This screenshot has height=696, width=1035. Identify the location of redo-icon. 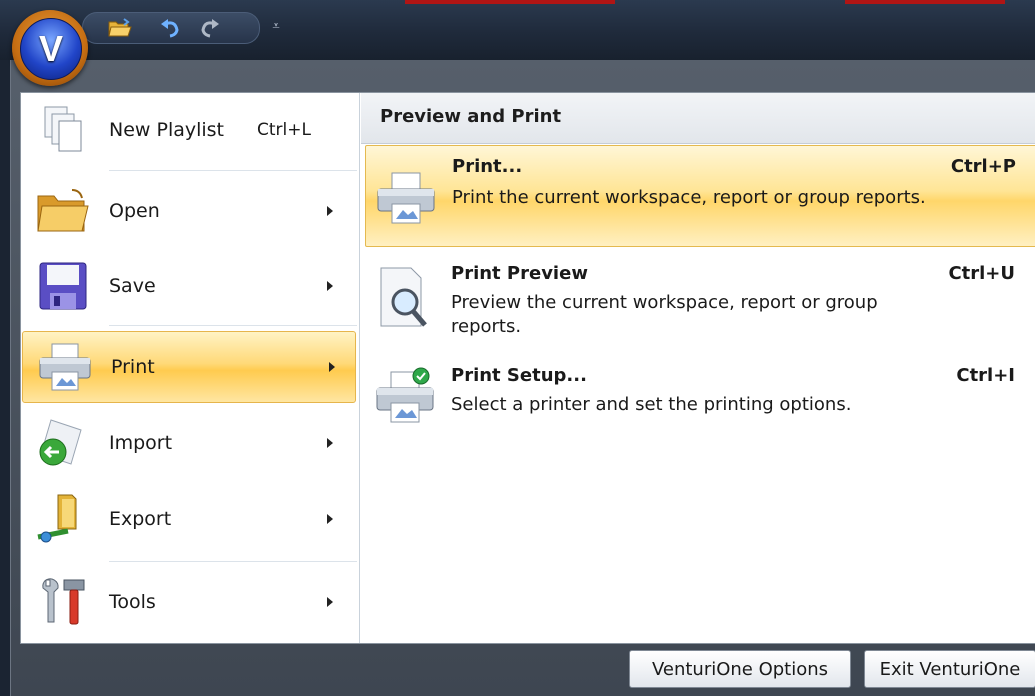
(210, 28).